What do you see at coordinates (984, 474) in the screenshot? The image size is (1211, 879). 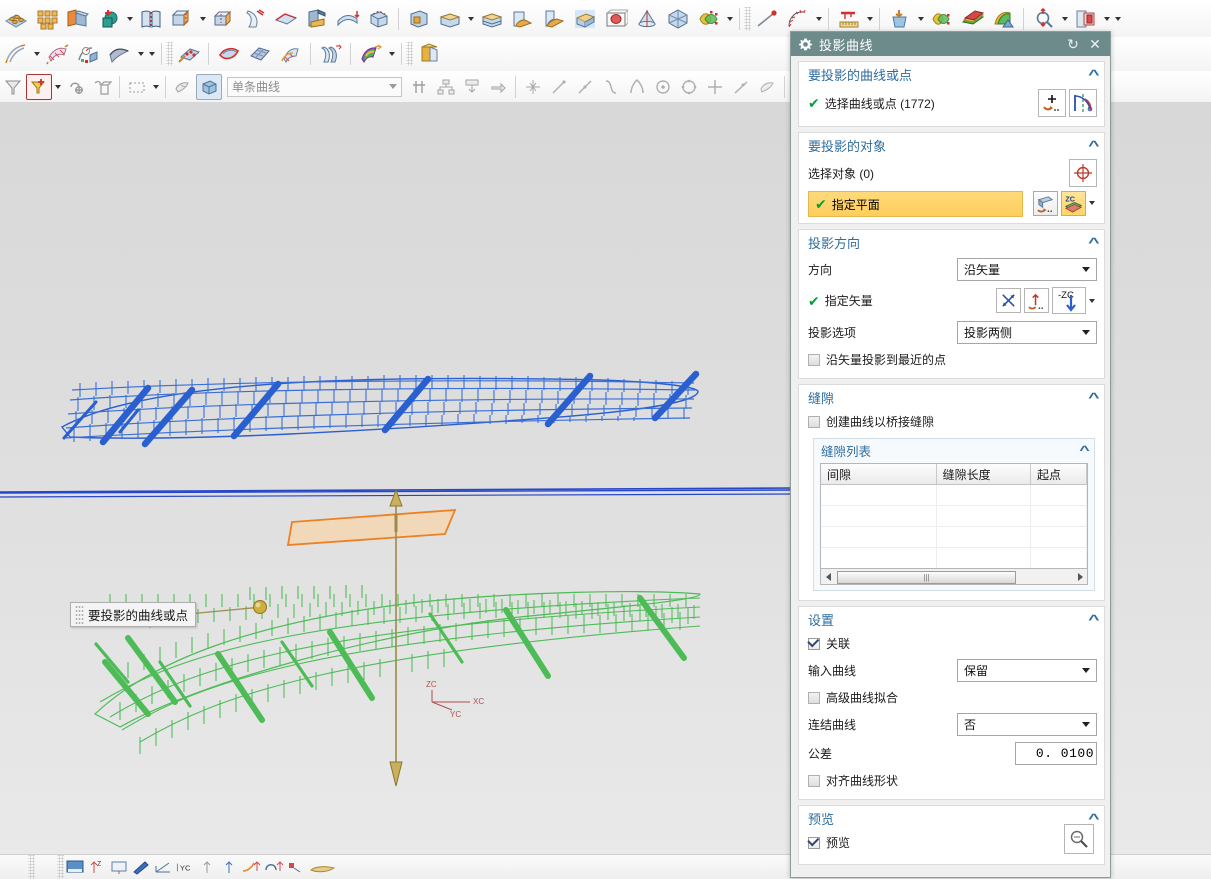 I see `column-header-gap-length: 缝隙长度` at bounding box center [984, 474].